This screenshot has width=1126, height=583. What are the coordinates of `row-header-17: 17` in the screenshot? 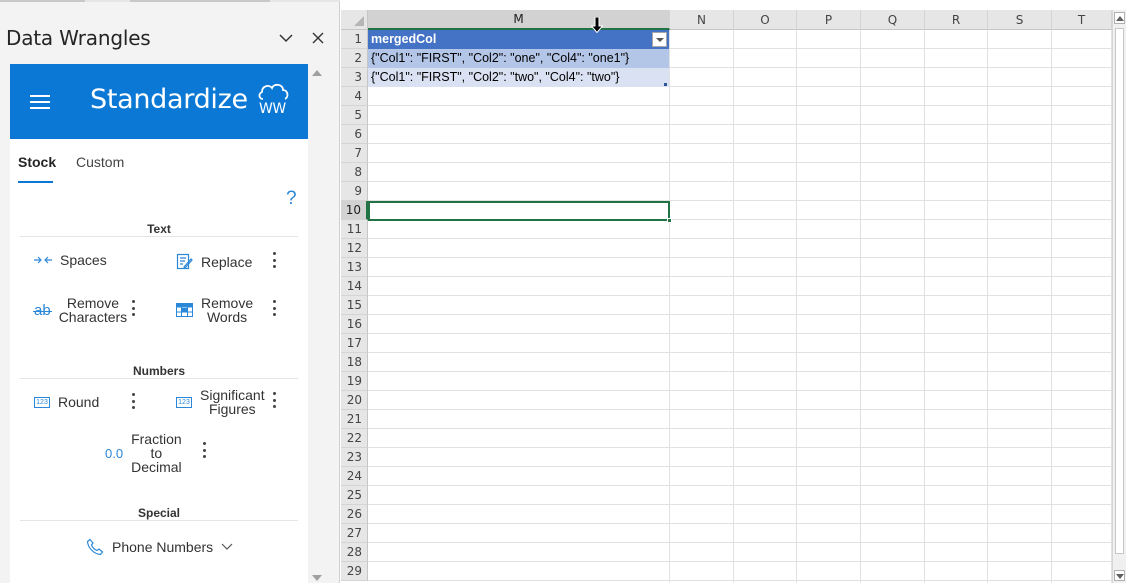 It's located at (354, 343).